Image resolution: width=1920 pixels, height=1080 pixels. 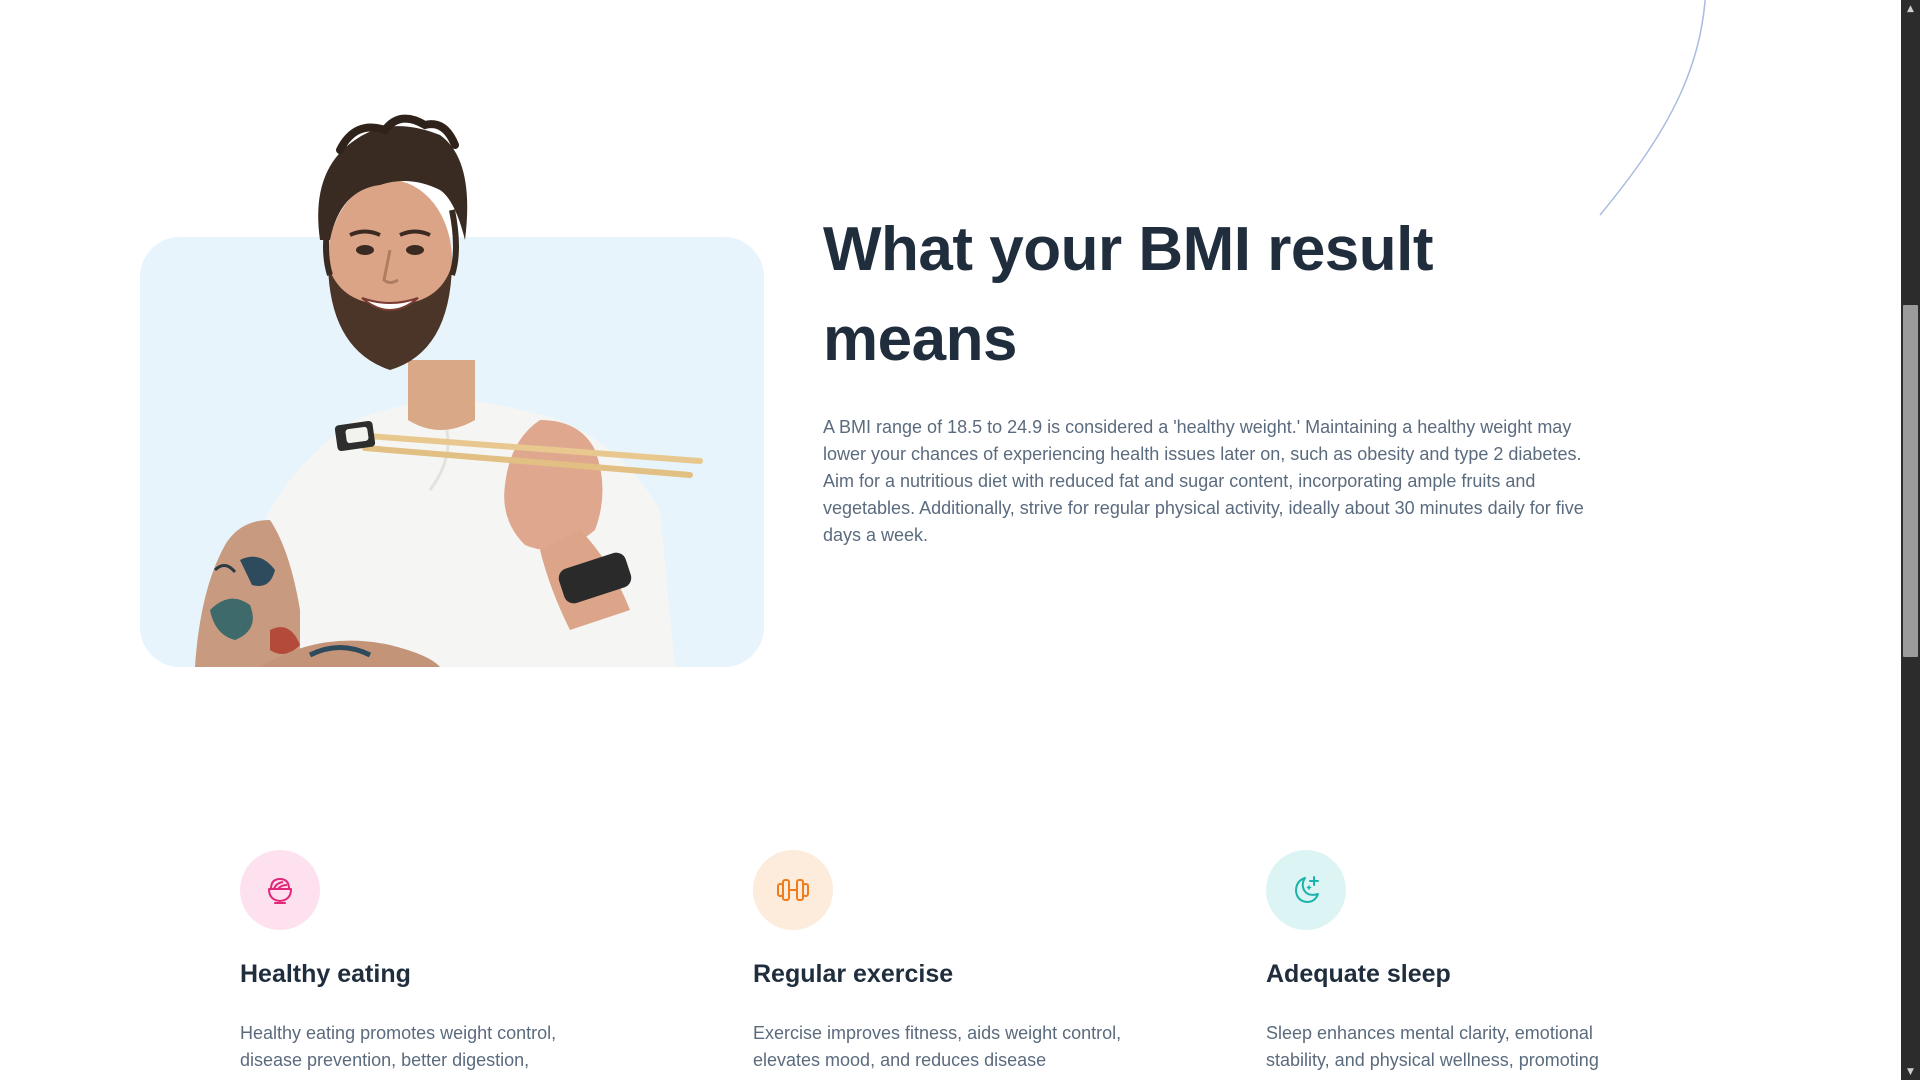 I want to click on bowl-icon, so click(x=280, y=890).